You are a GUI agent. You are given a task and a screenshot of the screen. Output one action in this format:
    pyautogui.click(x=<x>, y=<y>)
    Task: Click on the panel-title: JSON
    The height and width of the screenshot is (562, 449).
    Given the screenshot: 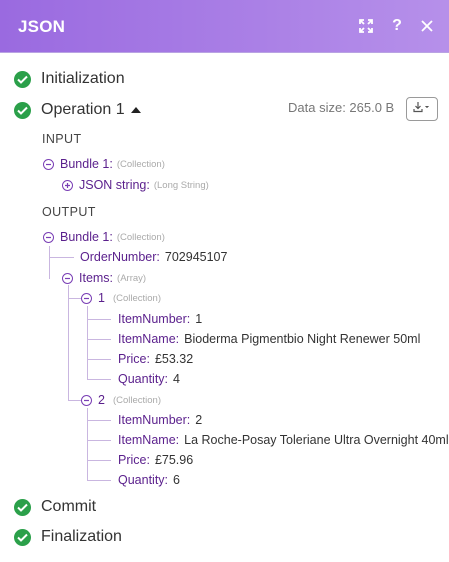 What is the action you would take?
    pyautogui.click(x=42, y=26)
    